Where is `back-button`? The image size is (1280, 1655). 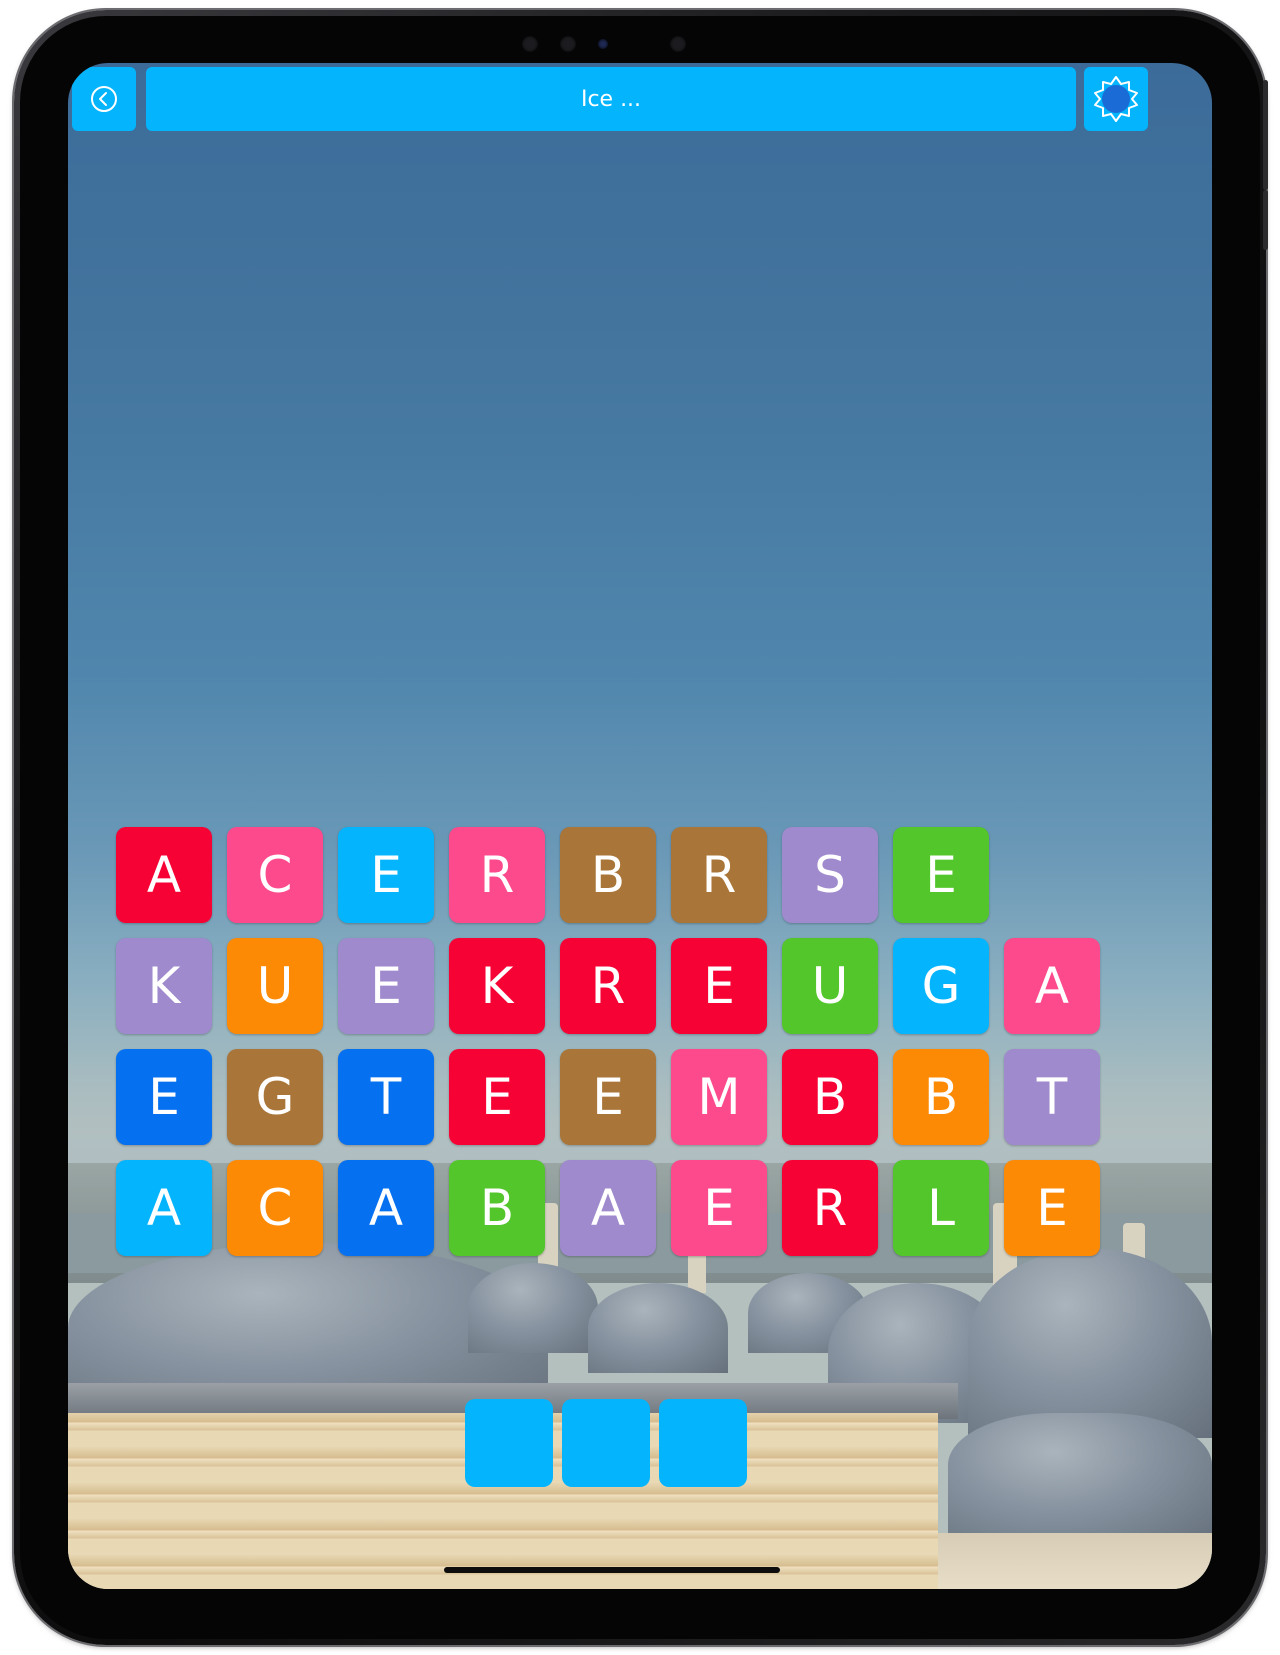 back-button is located at coordinates (104, 99).